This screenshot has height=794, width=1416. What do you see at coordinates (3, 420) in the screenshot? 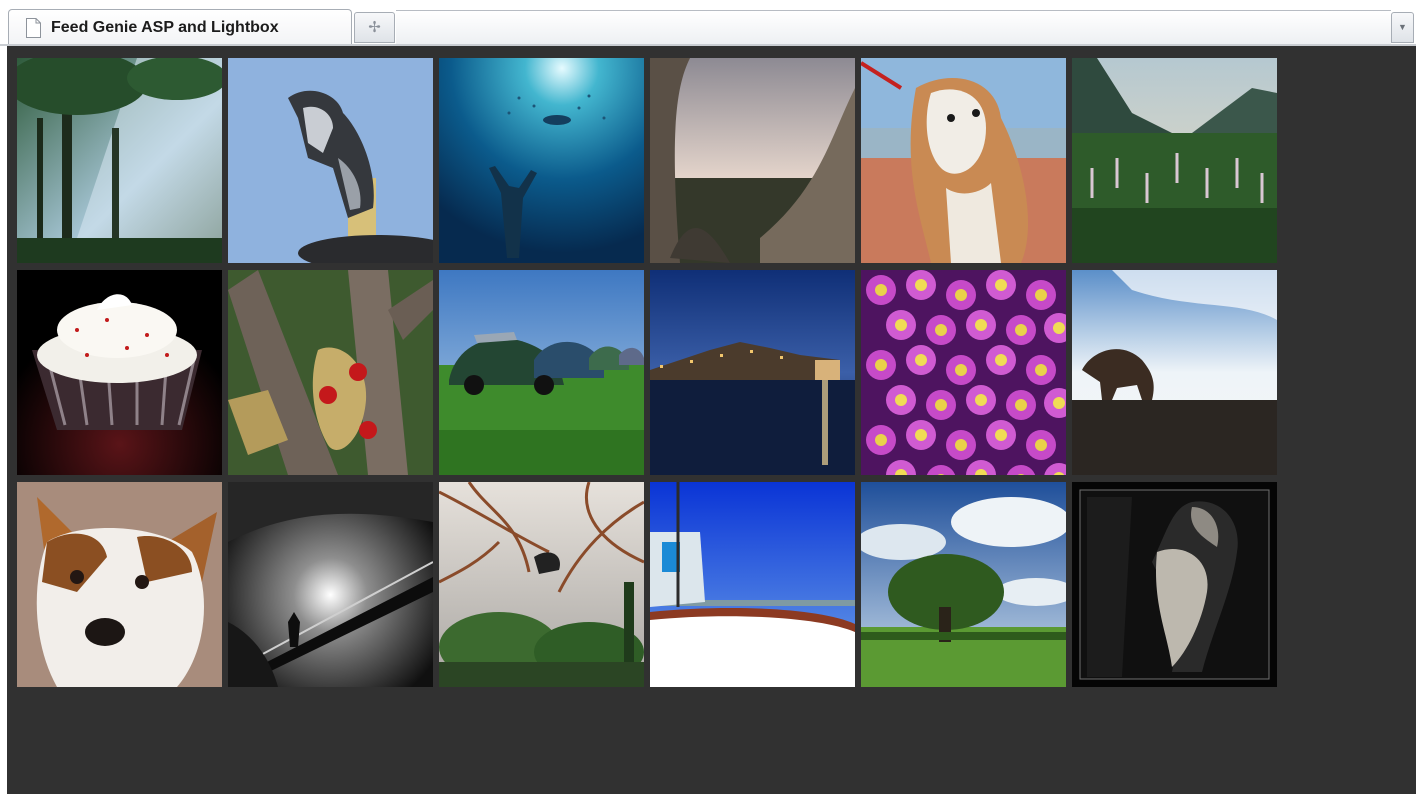
I see `window-frame-left` at bounding box center [3, 420].